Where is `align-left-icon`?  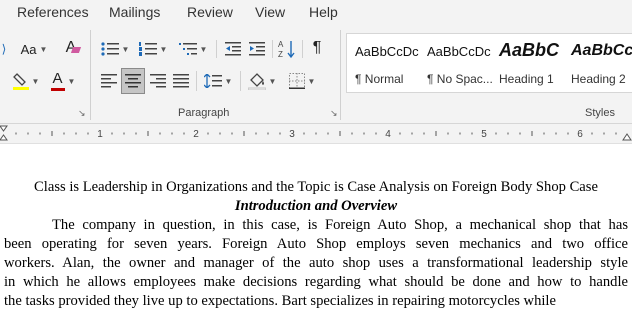 align-left-icon is located at coordinates (109, 81).